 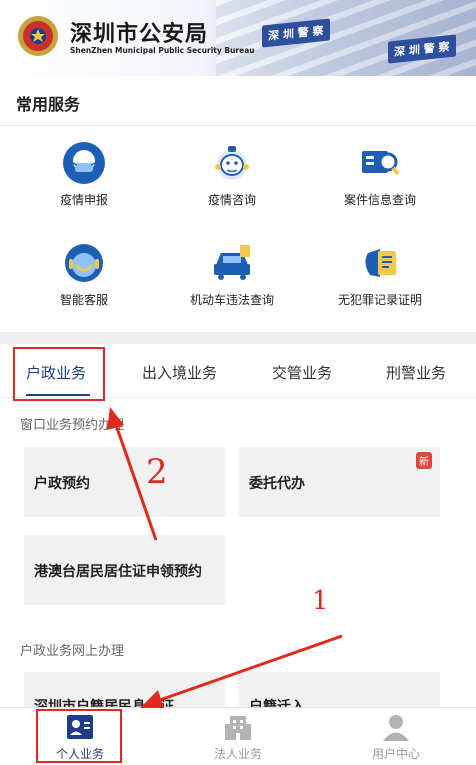 I want to click on nav-corporate-business: 法人业务, so click(x=238, y=737).